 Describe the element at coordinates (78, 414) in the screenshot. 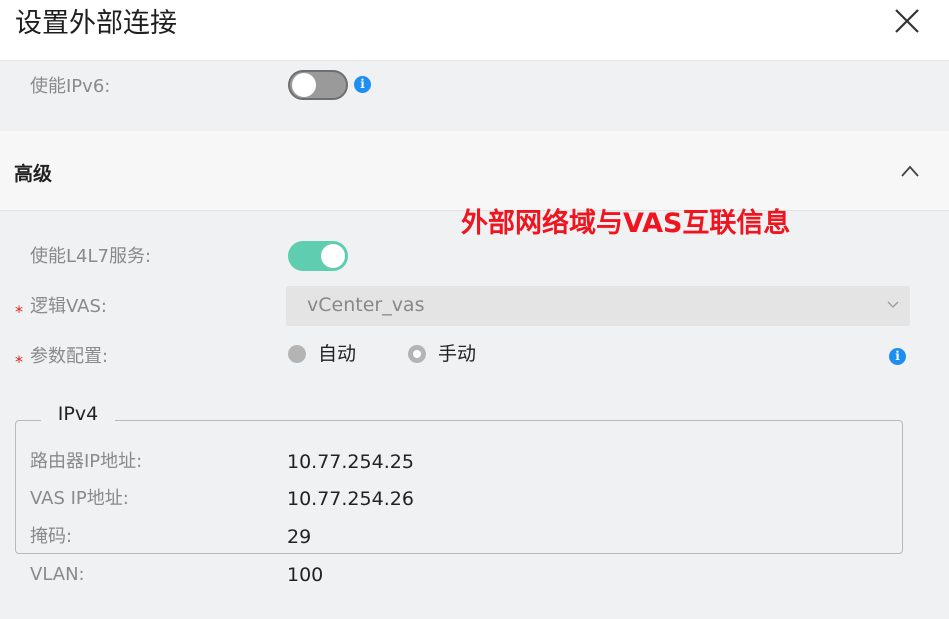

I see `ipv4-legend: IPv4` at that location.